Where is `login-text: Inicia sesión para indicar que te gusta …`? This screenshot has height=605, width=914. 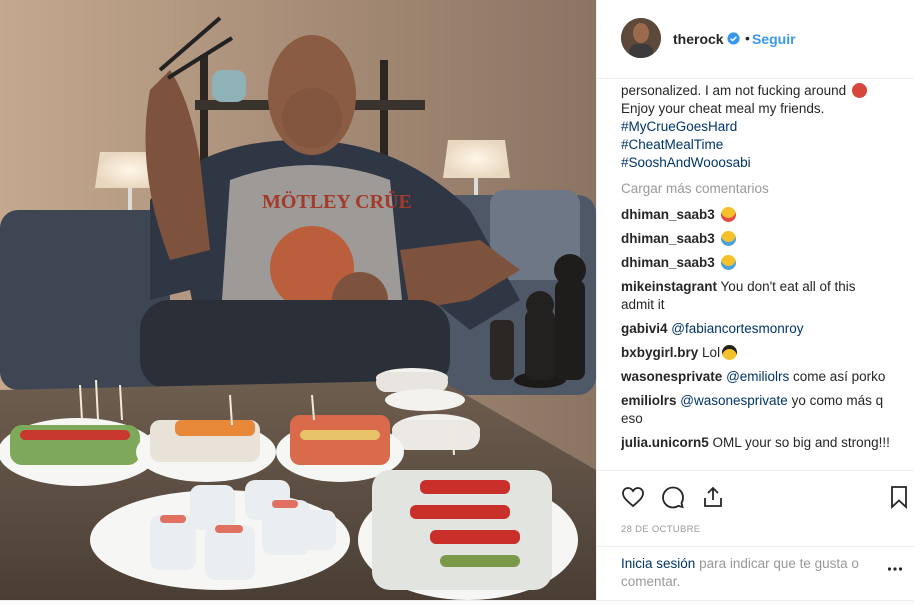 login-text: Inicia sesión para indicar que te gusta … is located at coordinates (740, 572).